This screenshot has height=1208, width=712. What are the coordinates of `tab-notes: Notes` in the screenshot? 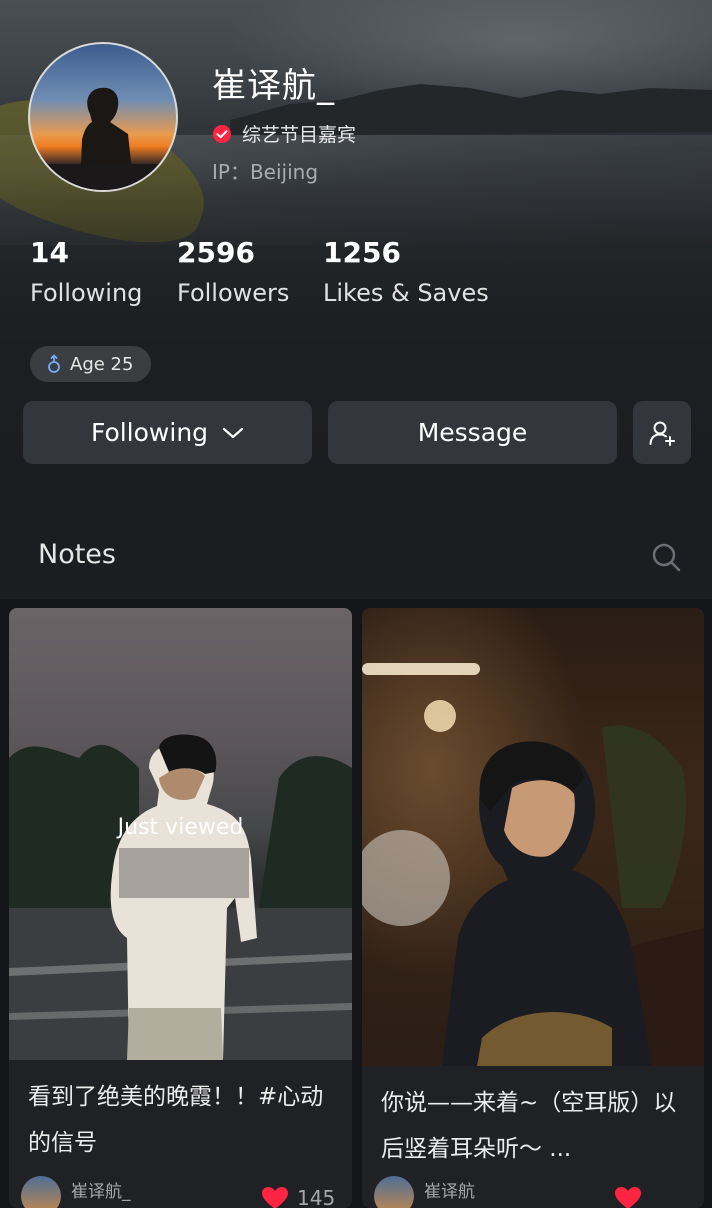 It's located at (77, 554).